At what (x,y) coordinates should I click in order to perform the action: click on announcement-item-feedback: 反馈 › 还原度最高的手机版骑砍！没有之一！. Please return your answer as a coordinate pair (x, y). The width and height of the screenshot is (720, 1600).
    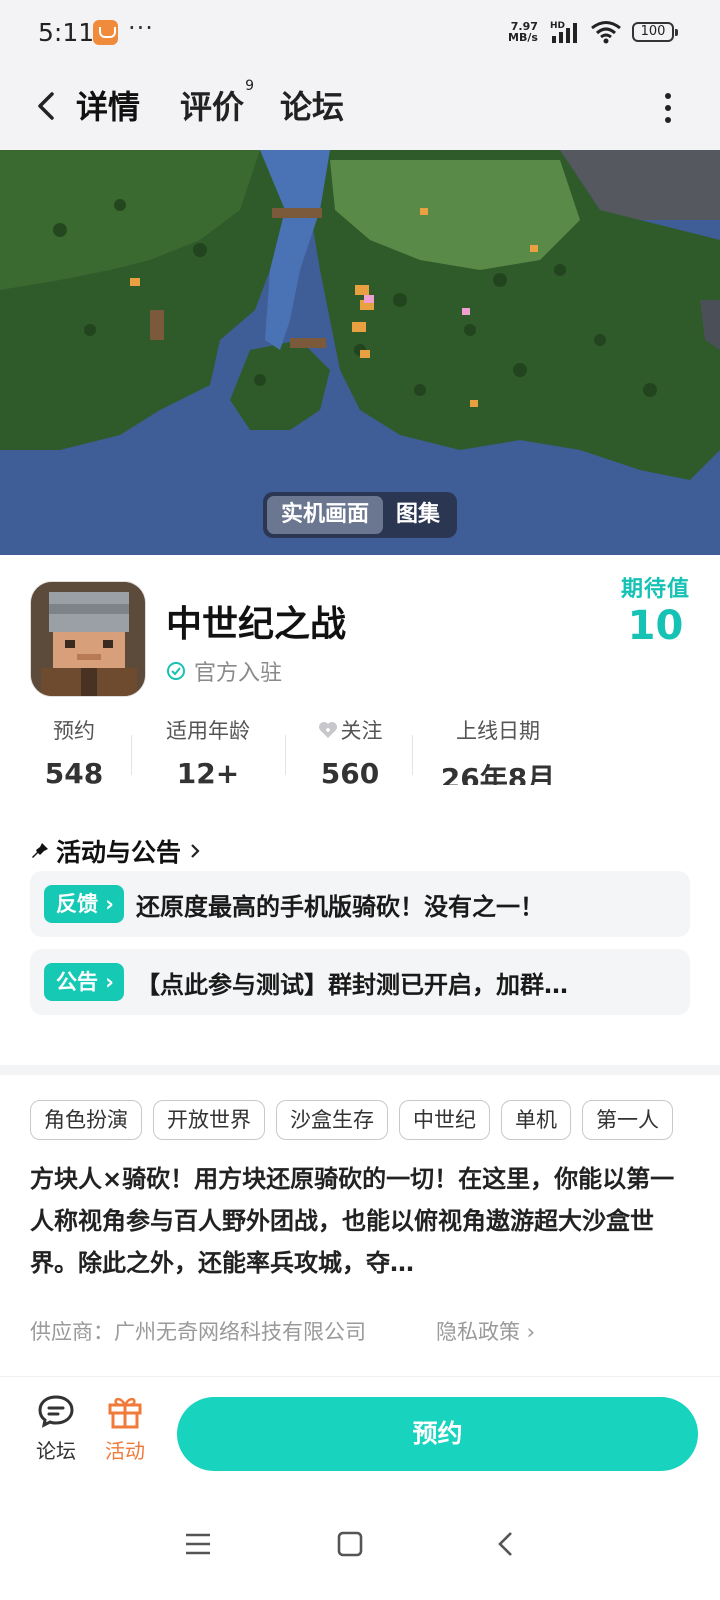
    Looking at the image, I should click on (360, 904).